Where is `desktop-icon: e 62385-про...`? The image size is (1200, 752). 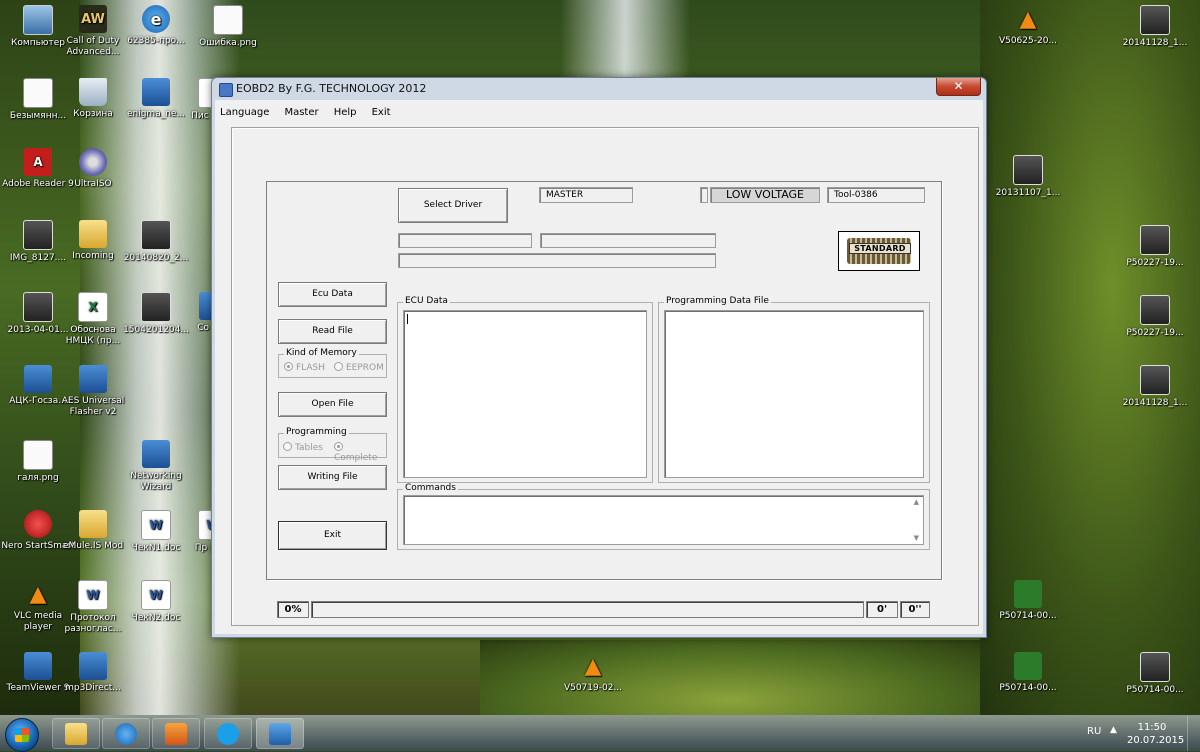
desktop-icon: e 62385-про... is located at coordinates (156, 26).